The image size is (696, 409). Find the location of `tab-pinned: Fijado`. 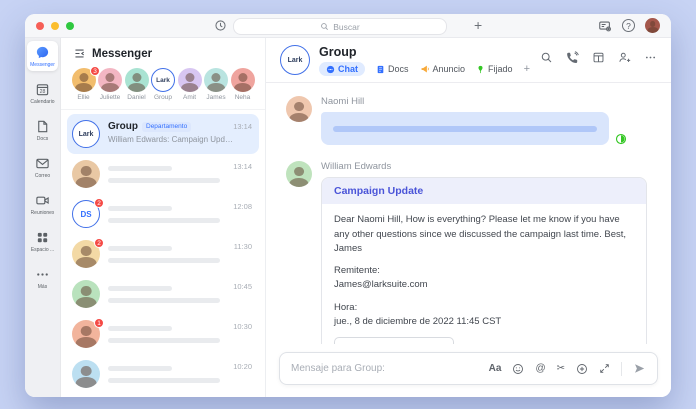

tab-pinned: Fijado is located at coordinates (494, 69).